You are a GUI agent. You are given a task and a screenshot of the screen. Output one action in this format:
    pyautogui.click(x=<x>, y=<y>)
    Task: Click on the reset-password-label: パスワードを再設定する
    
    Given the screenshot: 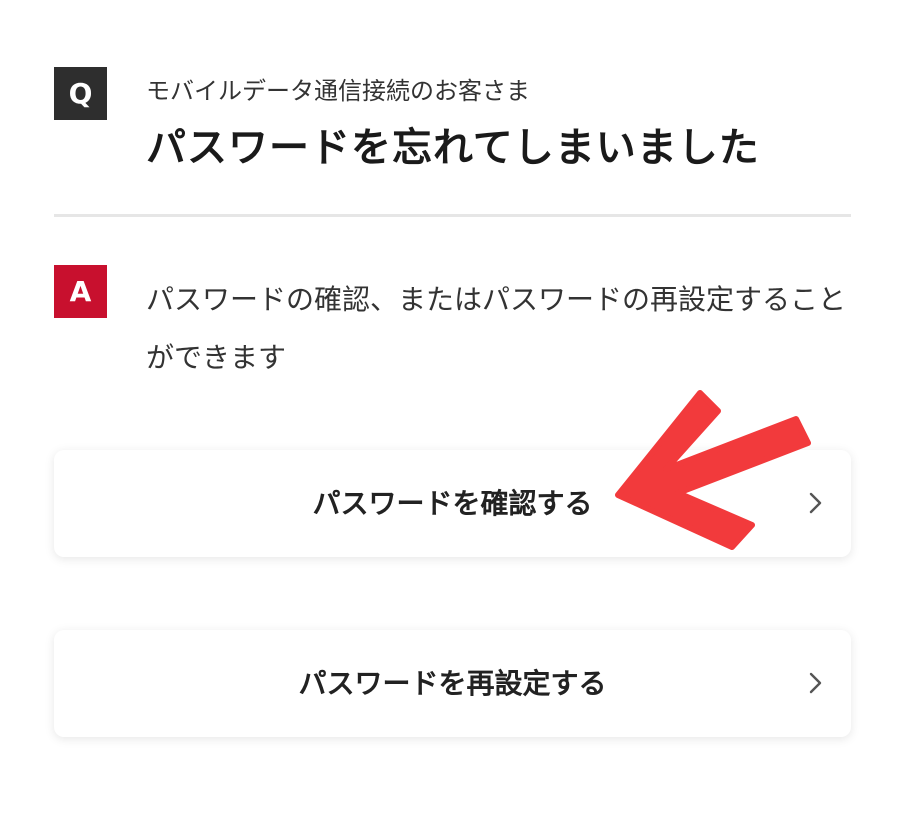 What is the action you would take?
    pyautogui.click(x=452, y=683)
    